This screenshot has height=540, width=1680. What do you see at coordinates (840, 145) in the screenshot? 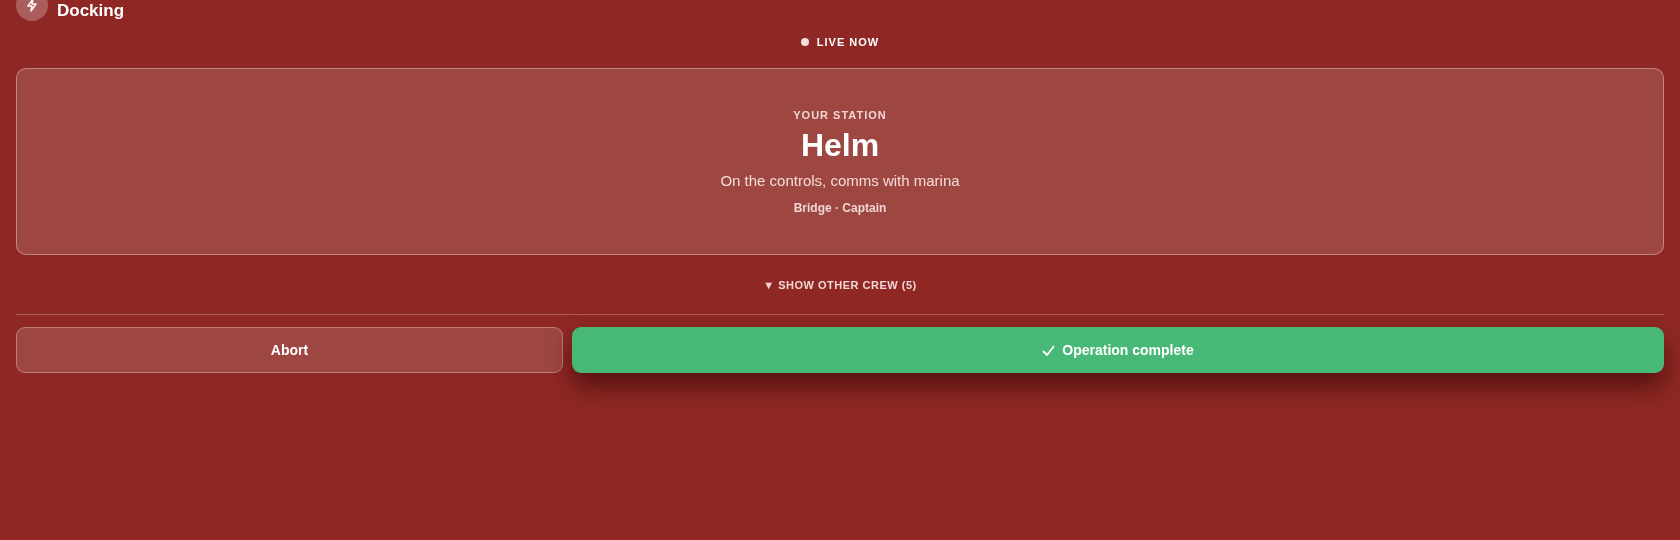
I see `station-name: Helm` at bounding box center [840, 145].